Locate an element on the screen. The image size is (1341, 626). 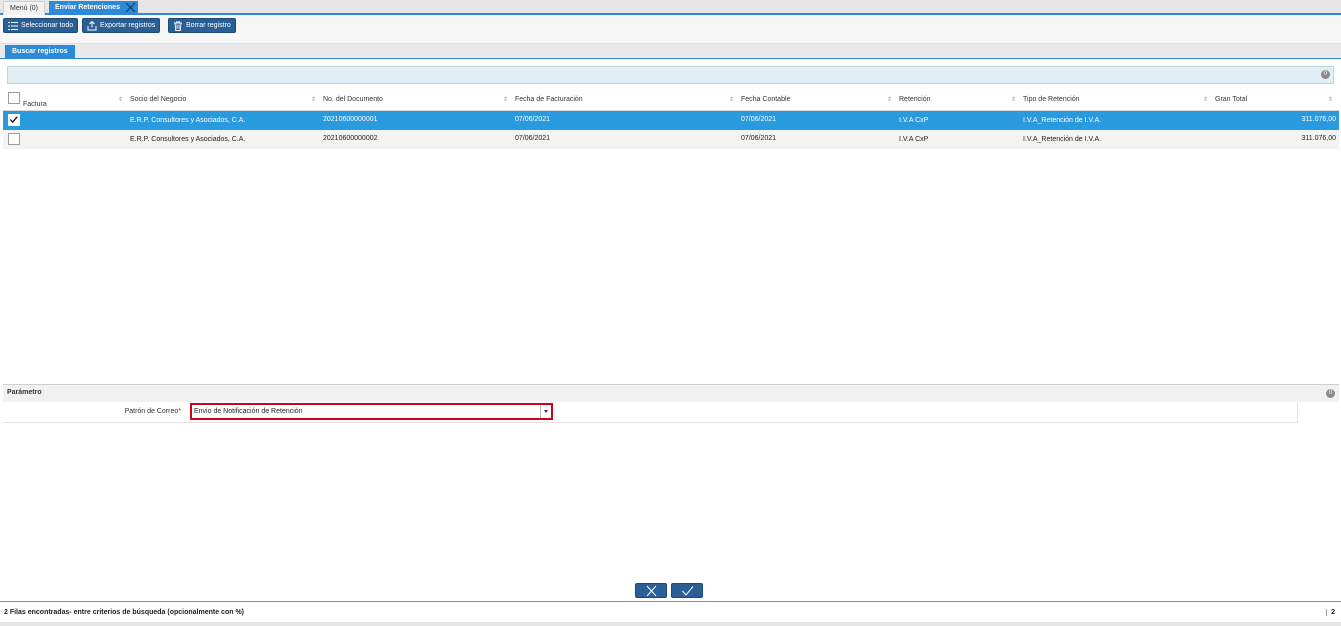
column-header-gran-total: Gran Total is located at coordinates (1231, 99).